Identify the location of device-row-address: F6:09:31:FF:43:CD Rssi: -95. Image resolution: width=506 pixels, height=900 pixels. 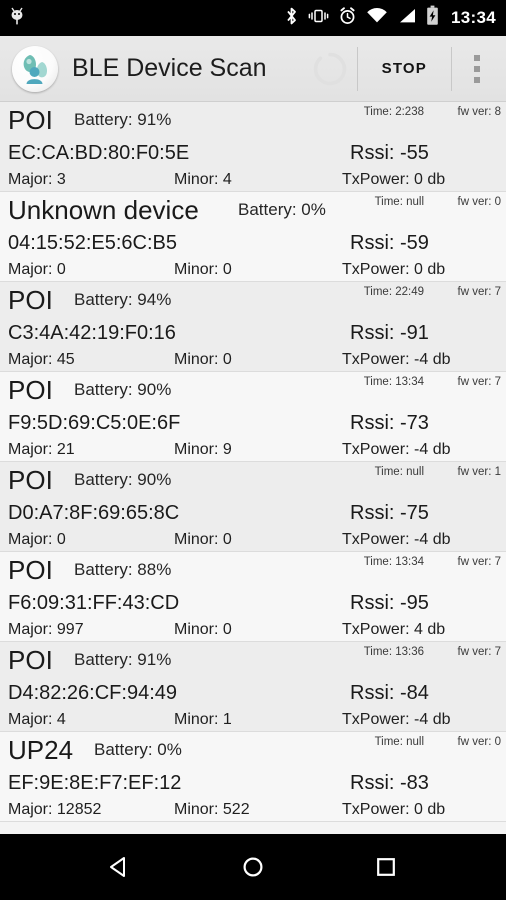
(253, 604).